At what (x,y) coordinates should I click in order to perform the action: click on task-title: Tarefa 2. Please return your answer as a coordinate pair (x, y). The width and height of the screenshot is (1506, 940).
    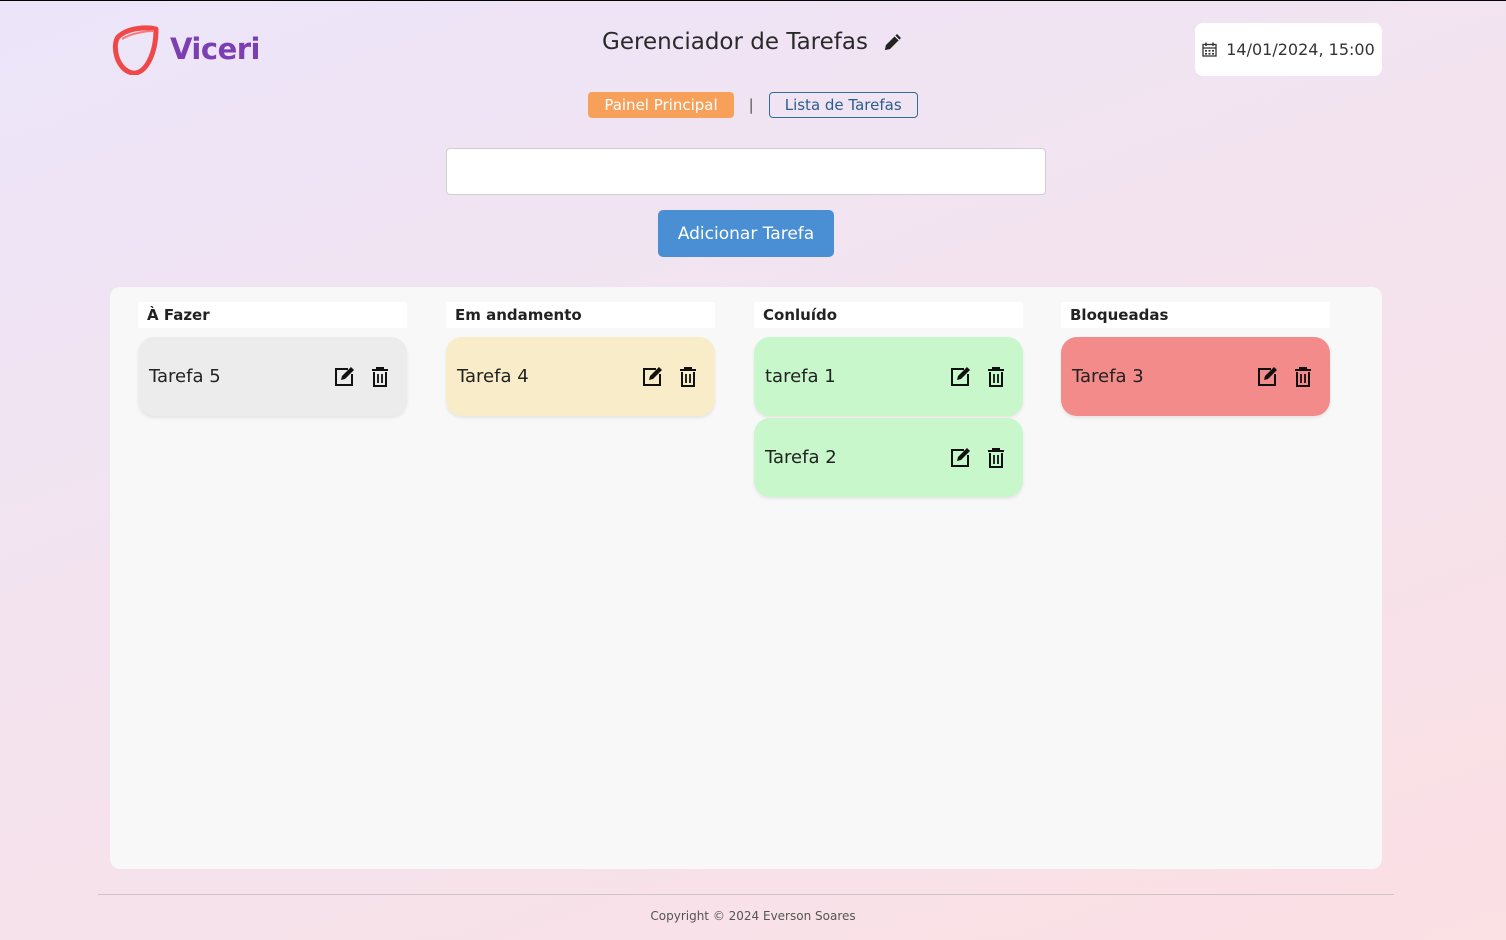
    Looking at the image, I should click on (801, 457).